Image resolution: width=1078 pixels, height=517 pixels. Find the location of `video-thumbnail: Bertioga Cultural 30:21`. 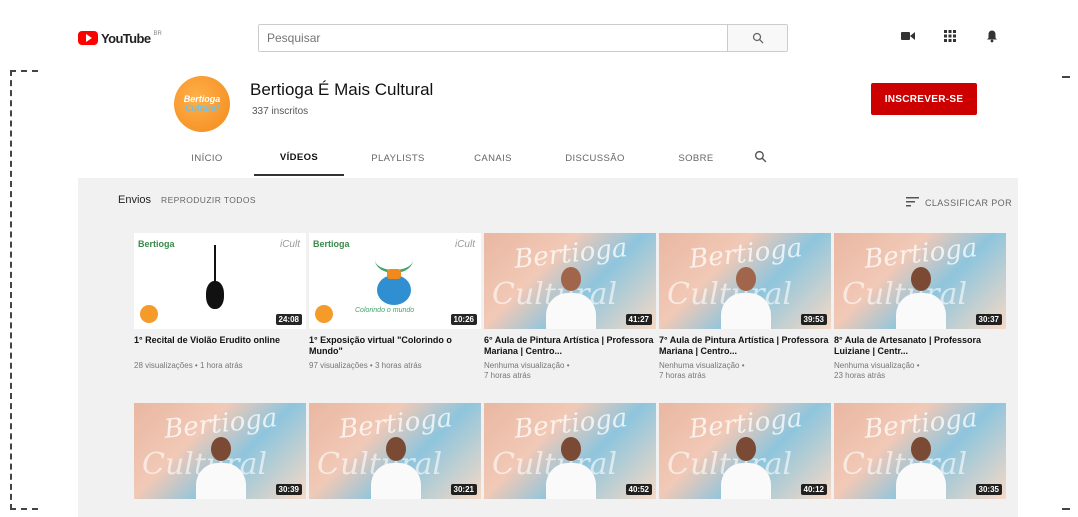

video-thumbnail: Bertioga Cultural 30:21 is located at coordinates (395, 451).